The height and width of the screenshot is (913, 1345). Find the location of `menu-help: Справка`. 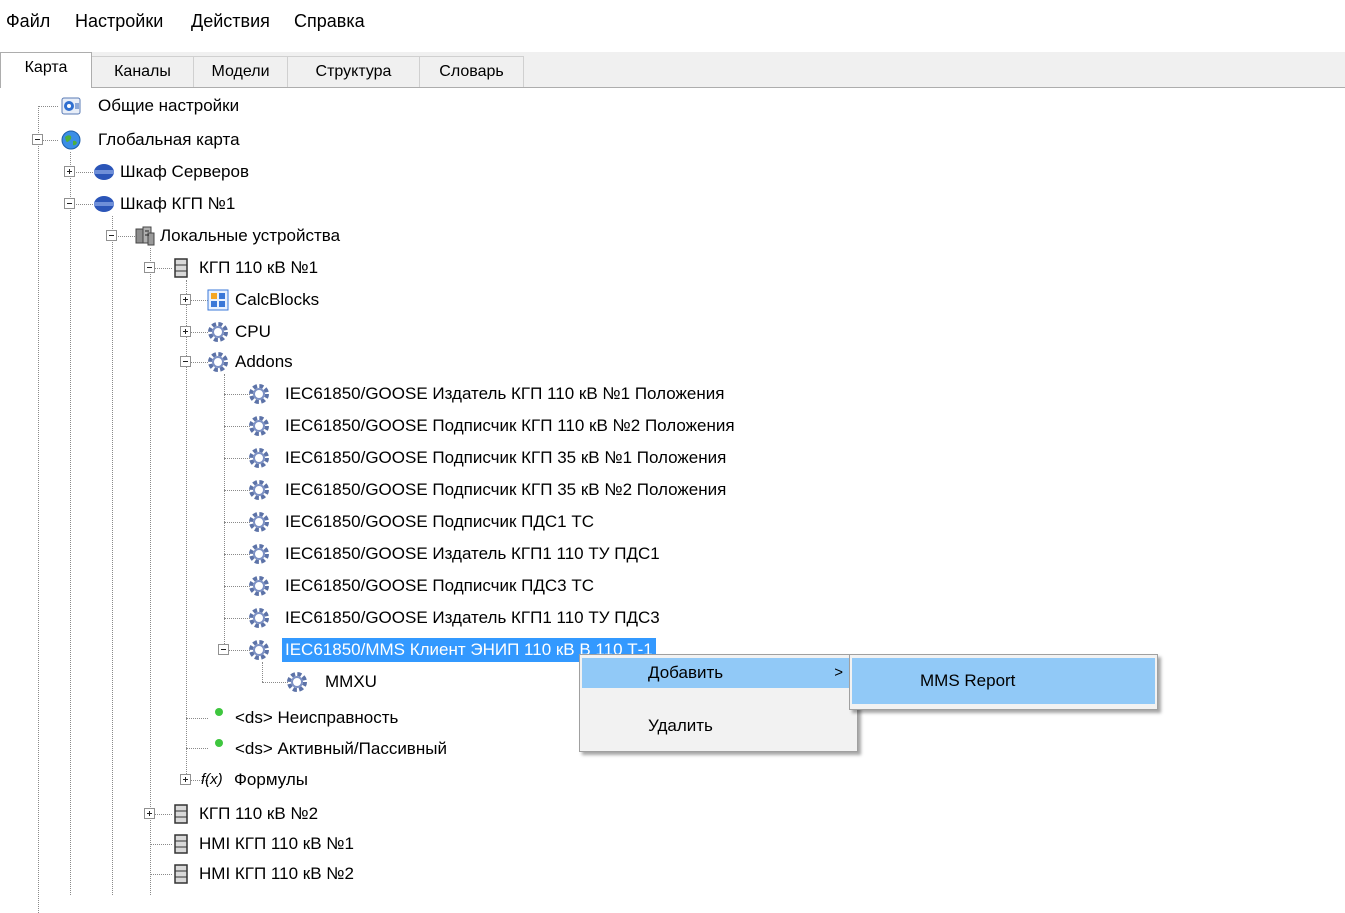

menu-help: Справка is located at coordinates (329, 21).